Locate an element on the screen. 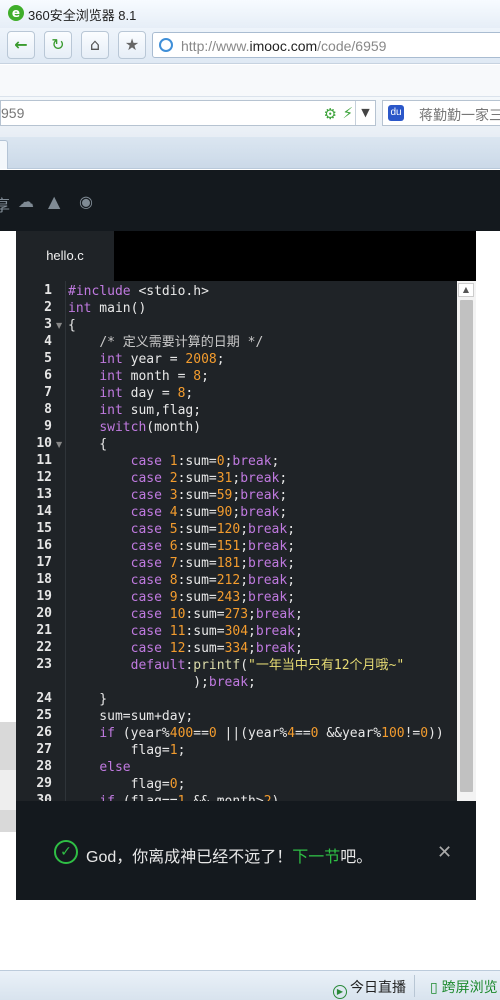 The image size is (500, 1000). line-number: 28 is located at coordinates (44, 766).